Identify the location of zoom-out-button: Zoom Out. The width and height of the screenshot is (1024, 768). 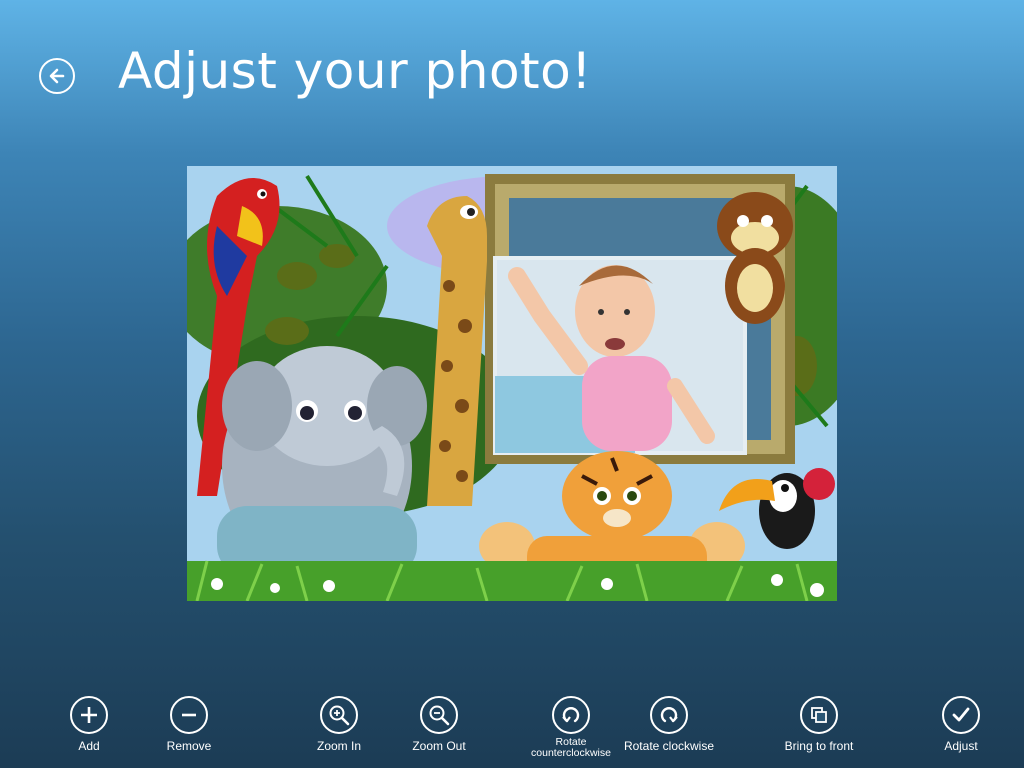
(439, 724).